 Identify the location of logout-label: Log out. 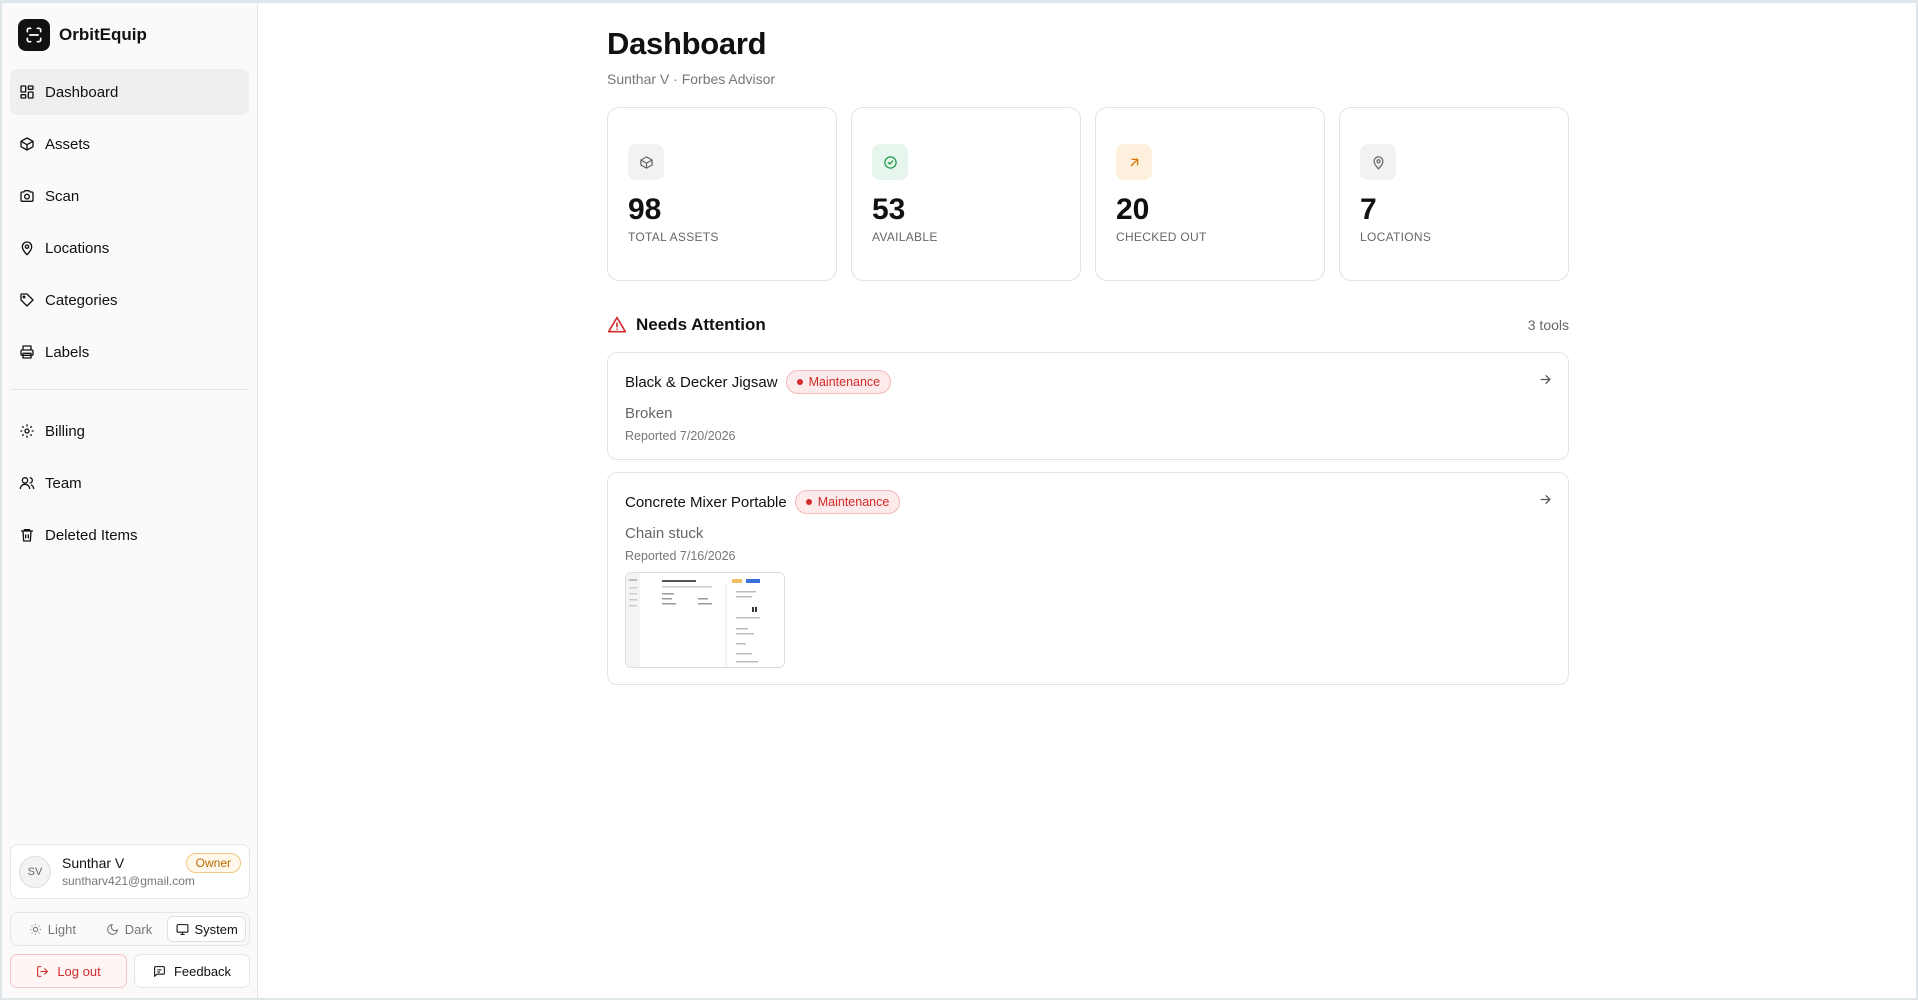
(79, 971).